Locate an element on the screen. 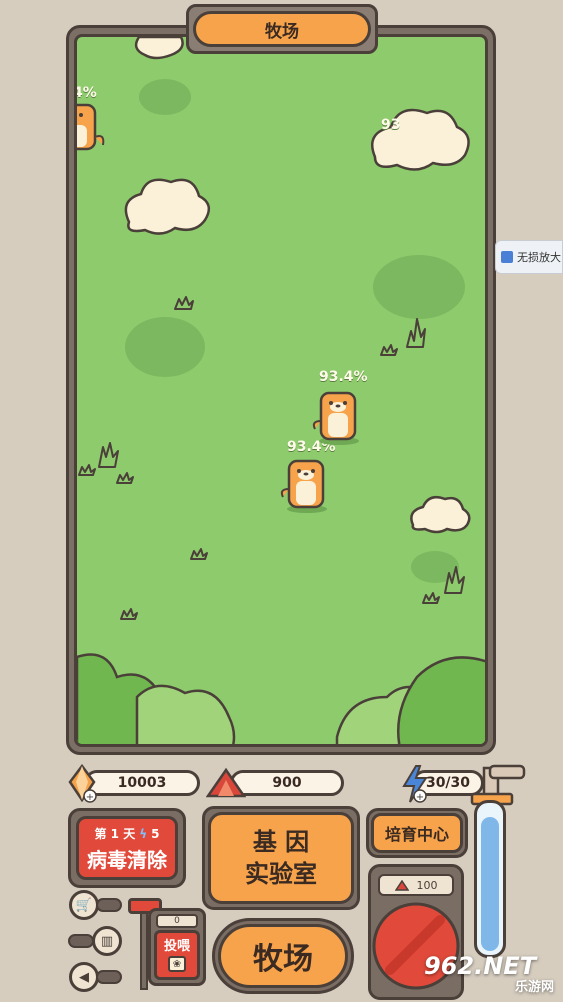  virus-clear-button: 第 1 天 ϟ 5 病毒清除 is located at coordinates (127, 848).